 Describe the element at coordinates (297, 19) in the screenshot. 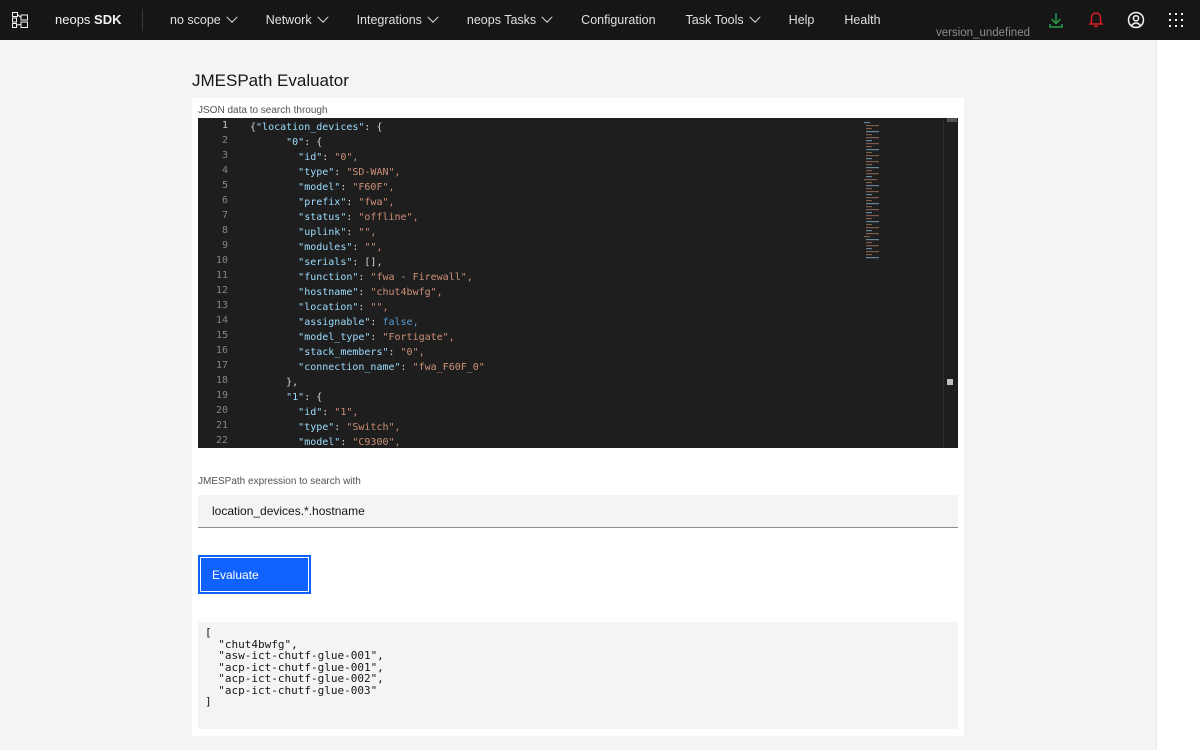

I see `nav-network: Network` at that location.